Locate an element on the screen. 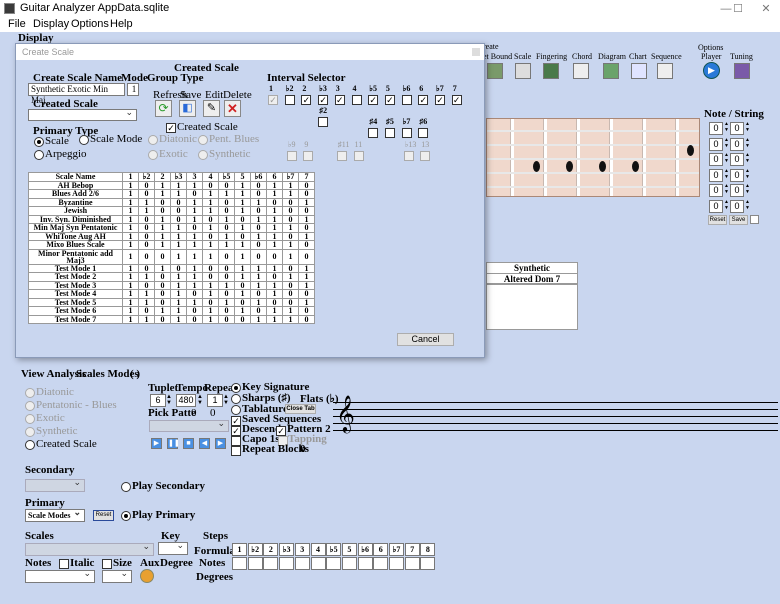 The width and height of the screenshot is (780, 604). secondary-select is located at coordinates (55, 484).